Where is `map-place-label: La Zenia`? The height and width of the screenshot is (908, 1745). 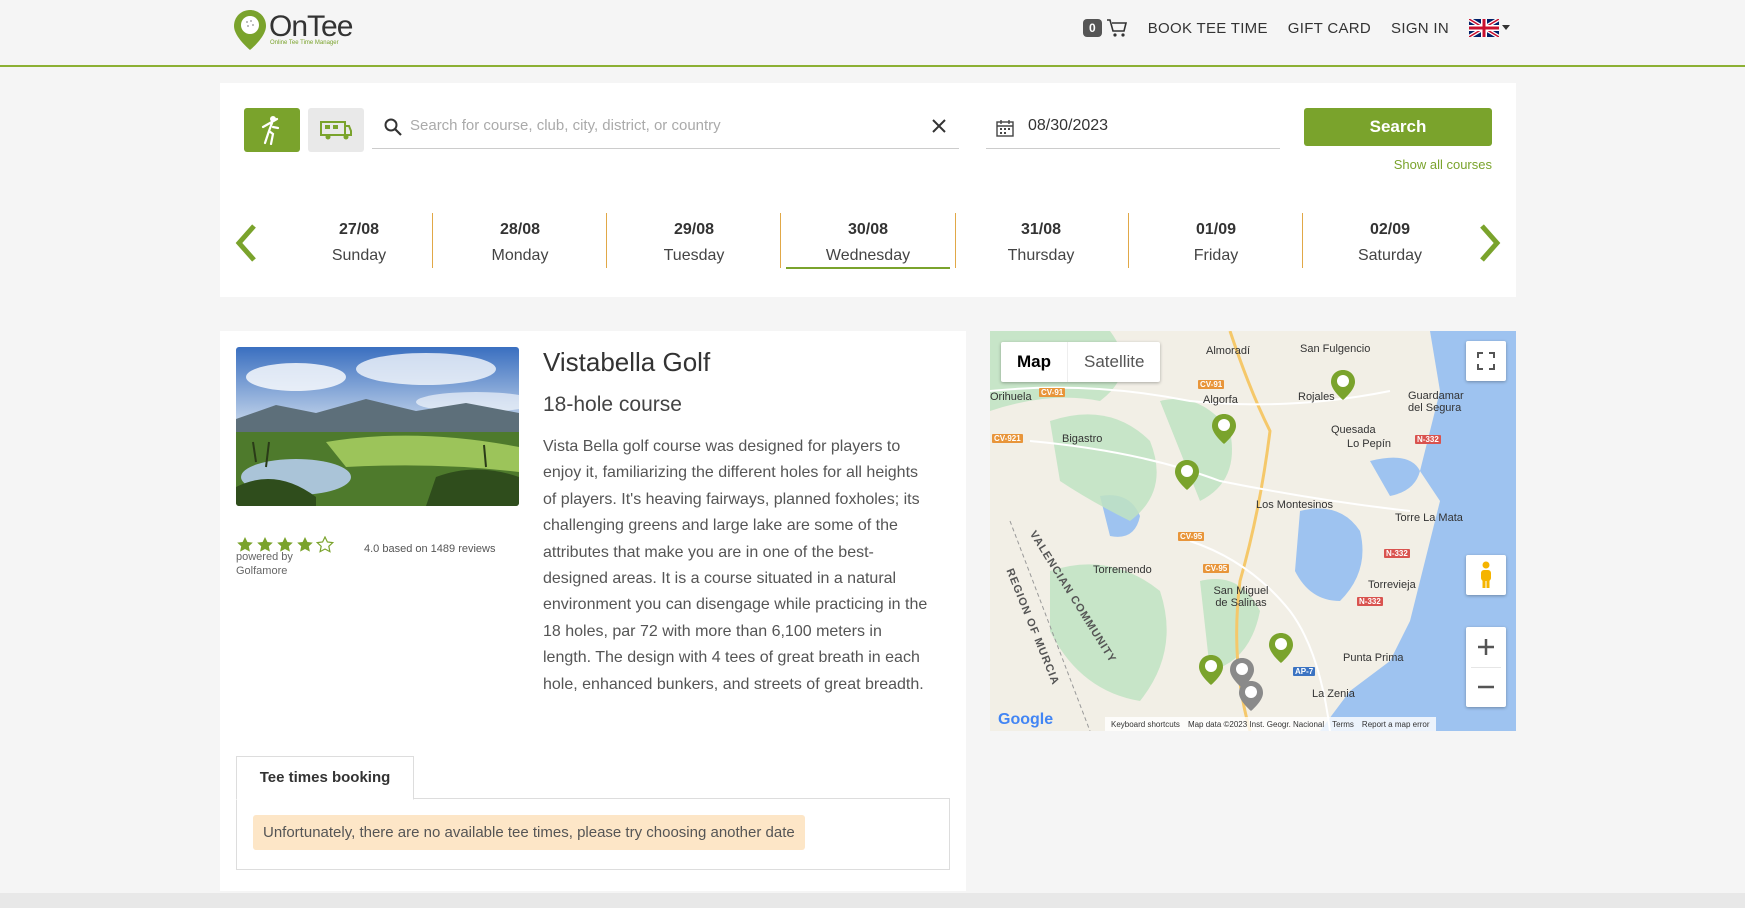
map-place-label: La Zenia is located at coordinates (1333, 694).